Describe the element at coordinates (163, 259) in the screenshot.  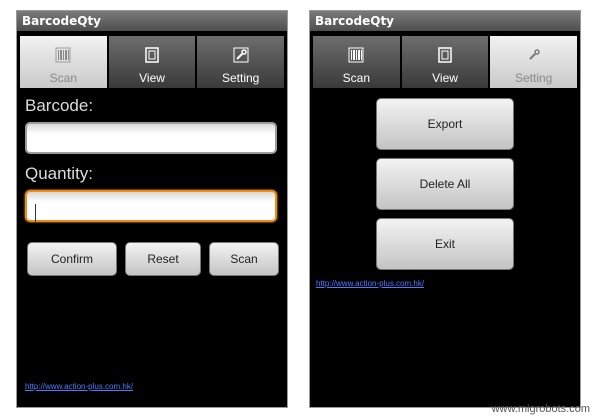
I see `reset-button: Reset` at that location.